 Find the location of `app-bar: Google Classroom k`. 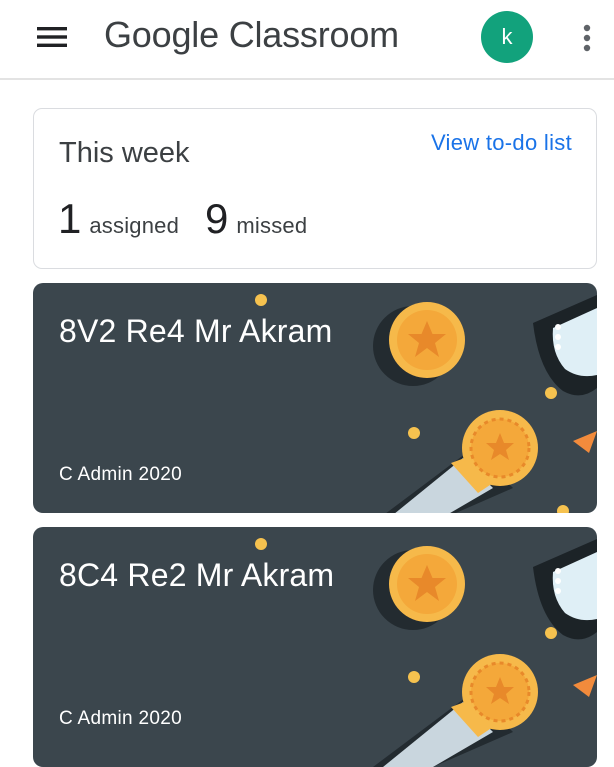

app-bar: Google Classroom k is located at coordinates (307, 40).